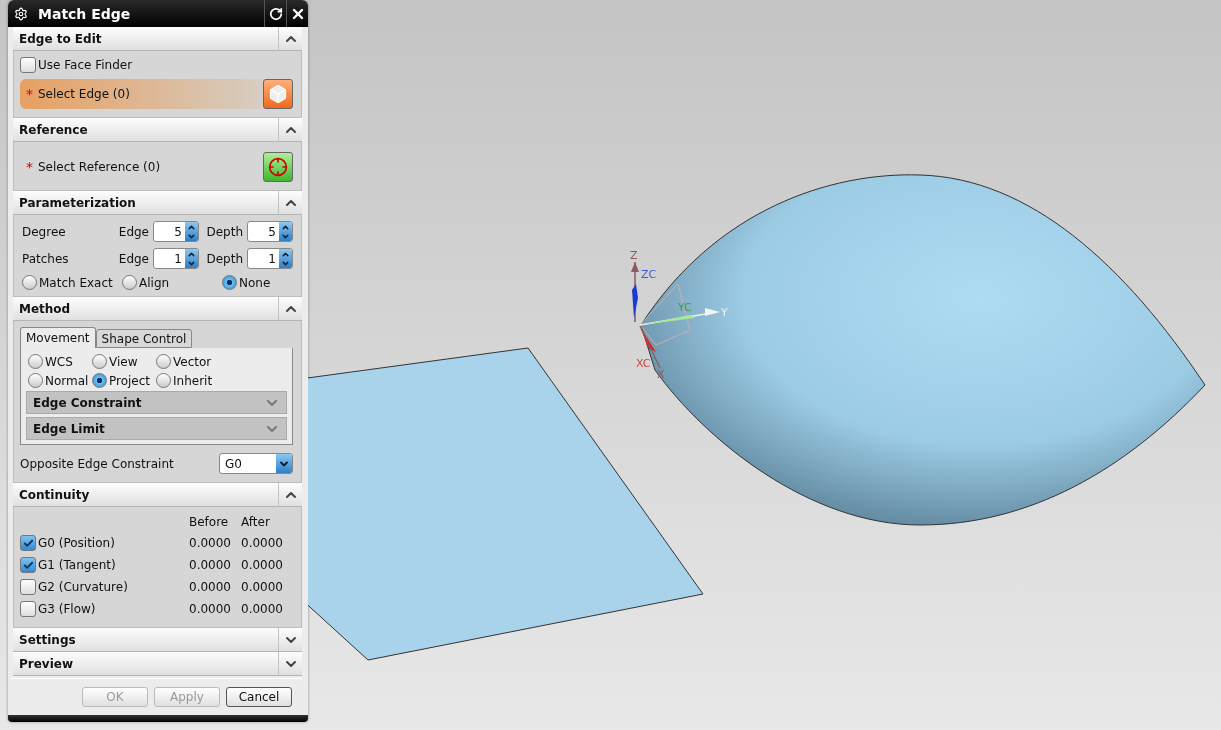  Describe the element at coordinates (124, 361) in the screenshot. I see `radio-option: View` at that location.